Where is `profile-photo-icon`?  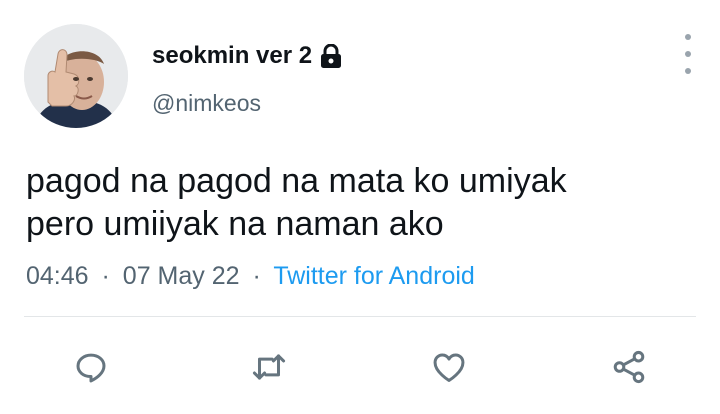 profile-photo-icon is located at coordinates (76, 76).